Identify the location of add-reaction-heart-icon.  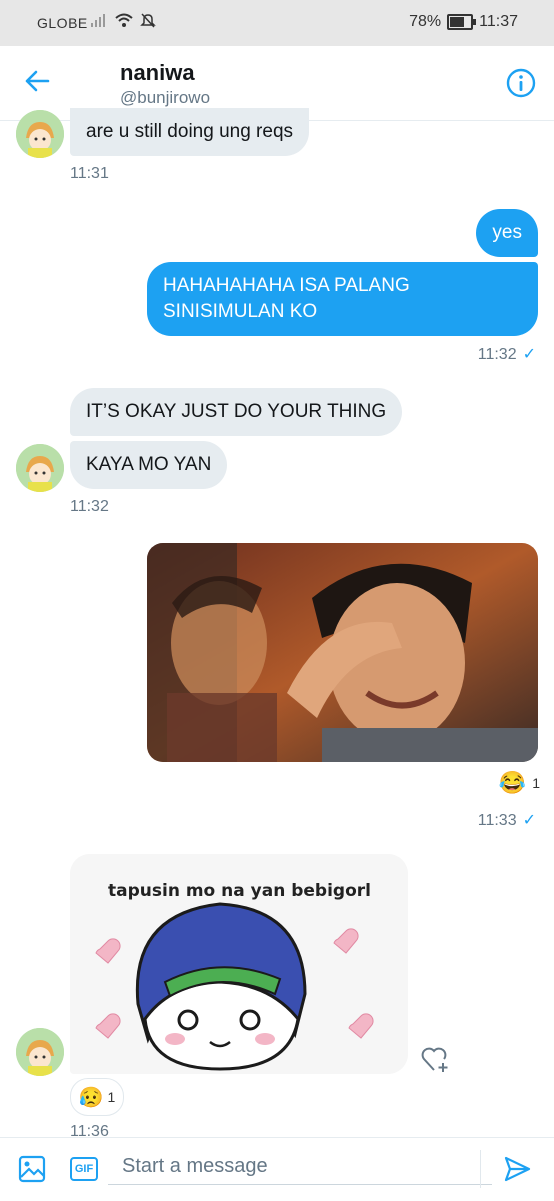
(436, 1059).